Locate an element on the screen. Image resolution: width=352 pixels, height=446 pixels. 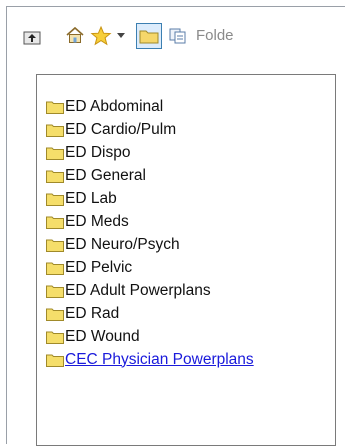
folder-up-button is located at coordinates (32, 37).